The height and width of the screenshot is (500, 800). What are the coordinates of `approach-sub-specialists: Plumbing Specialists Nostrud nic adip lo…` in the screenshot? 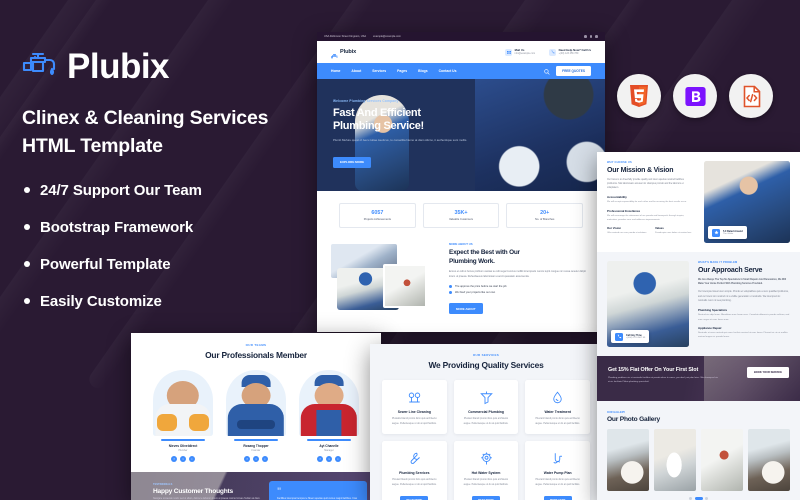 It's located at (744, 314).